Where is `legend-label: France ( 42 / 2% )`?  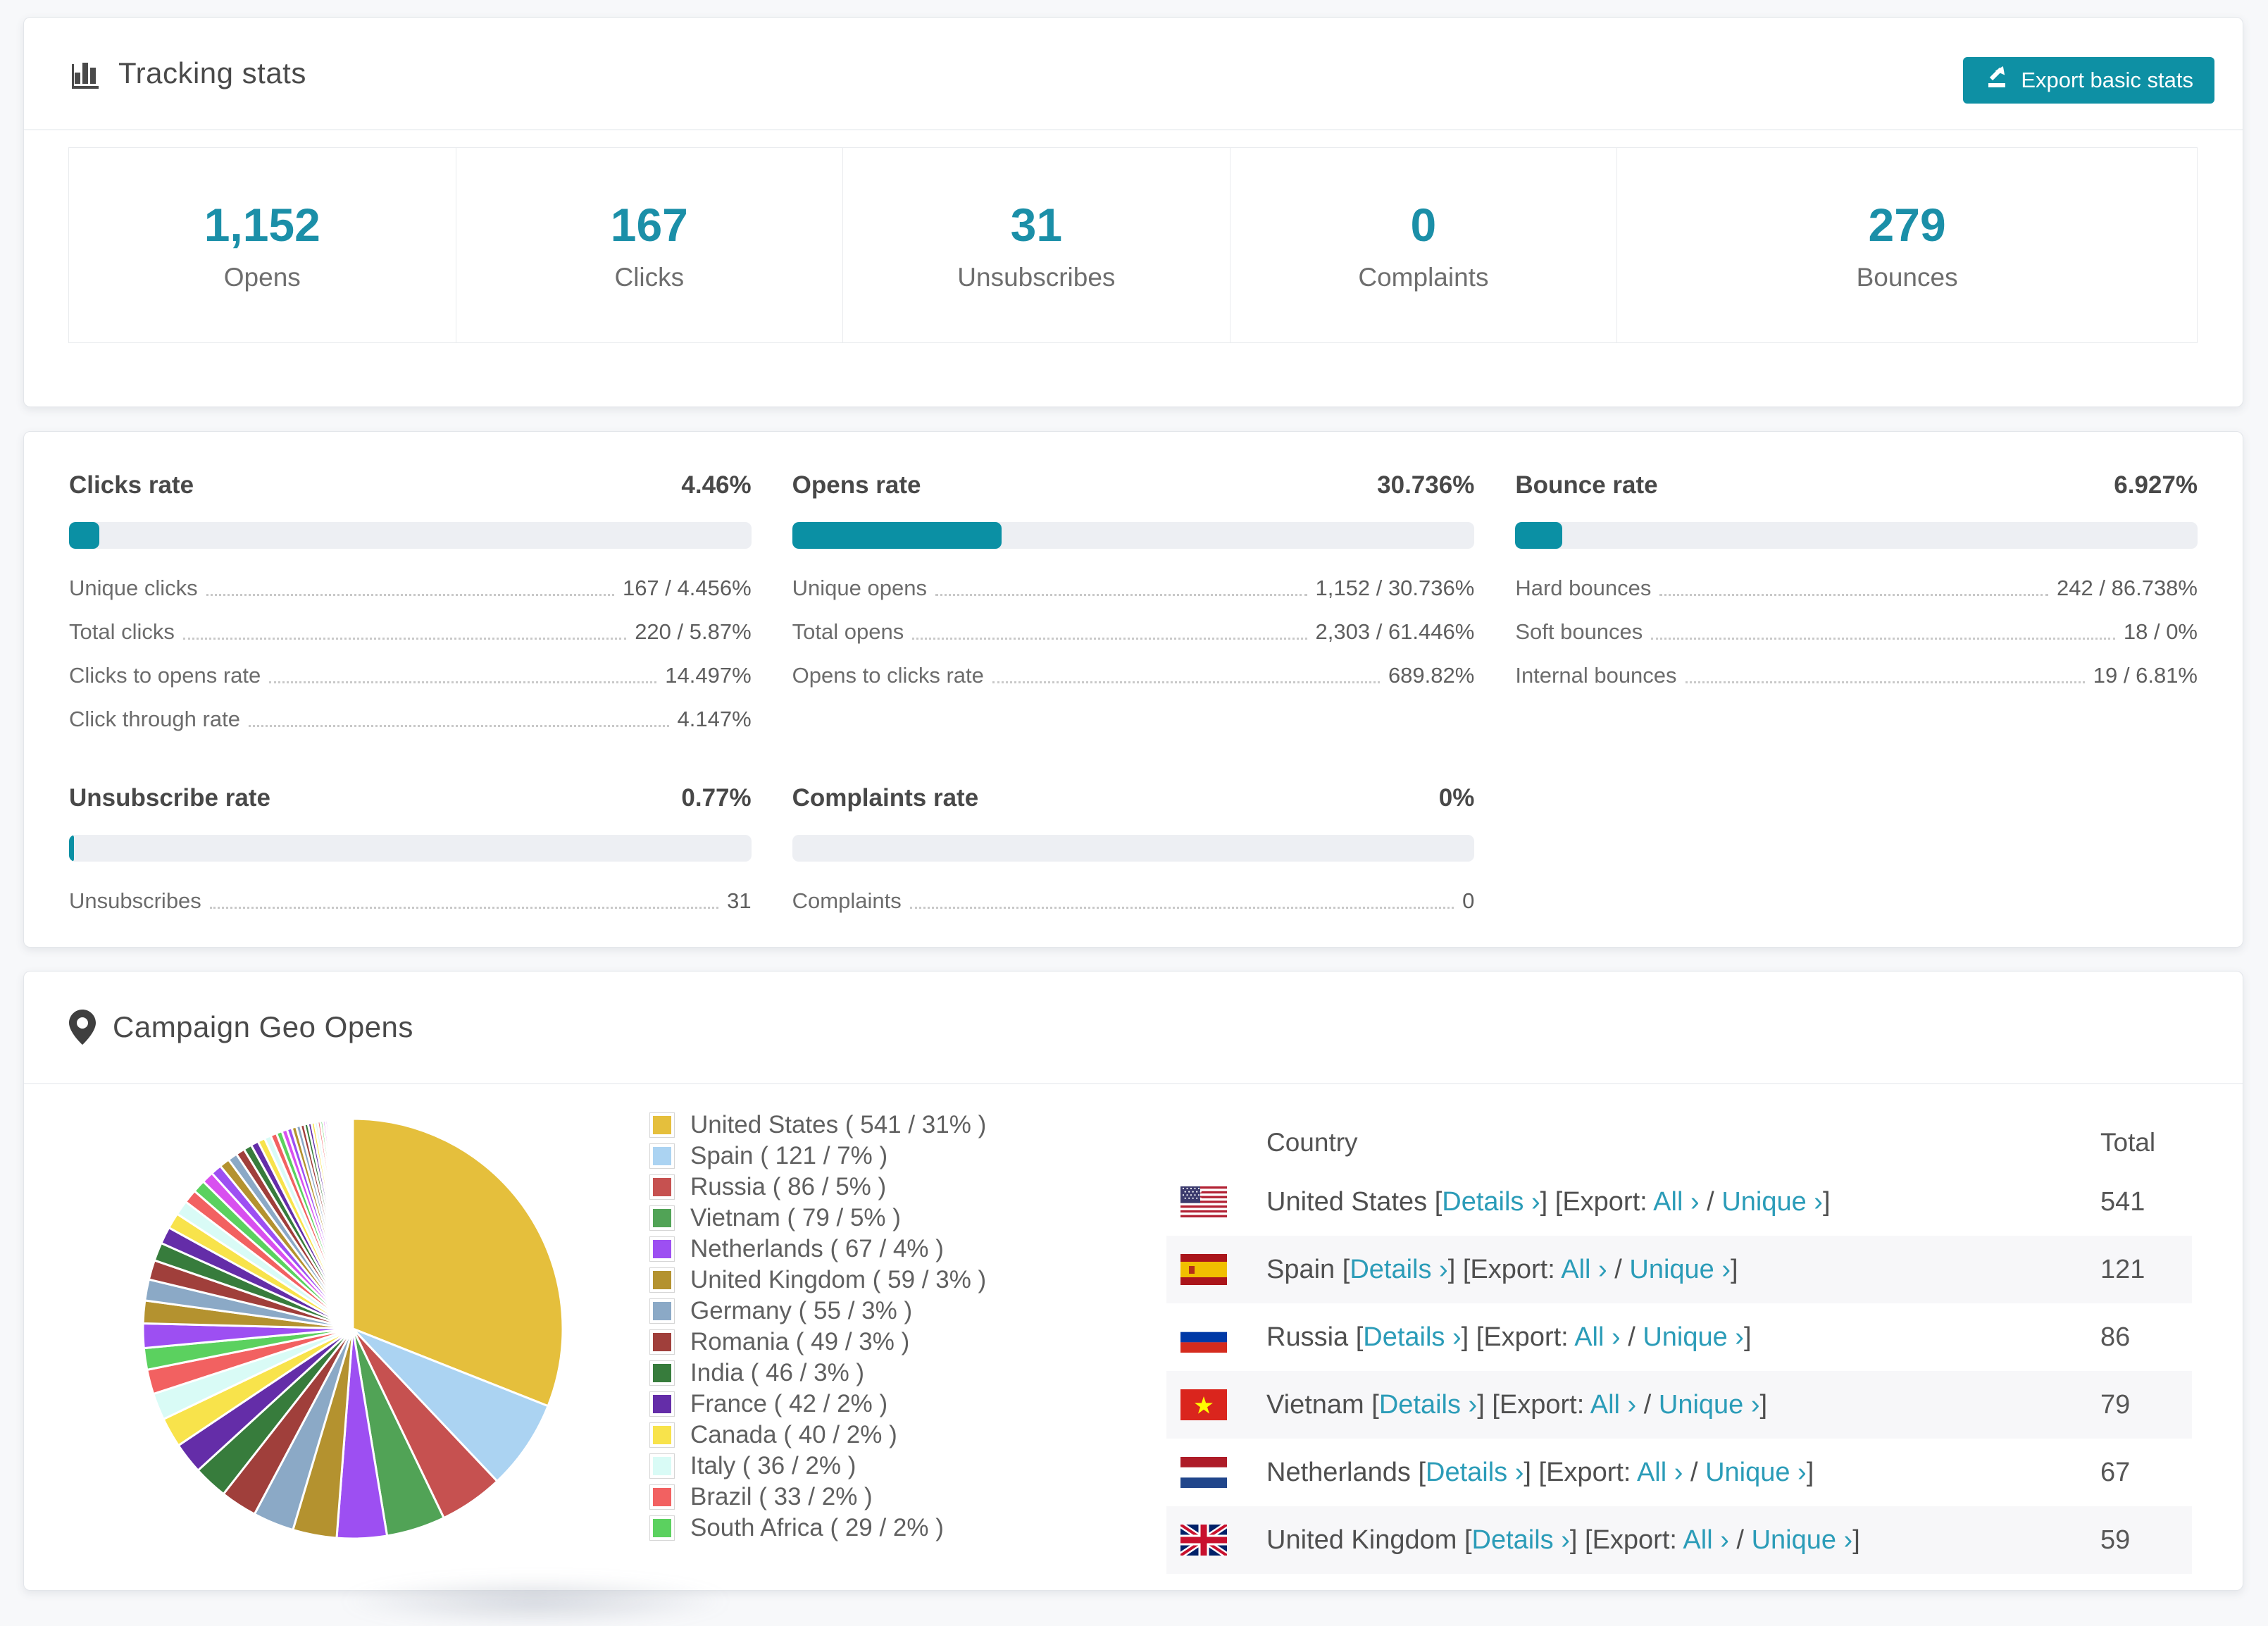 legend-label: France ( 42 / 2% ) is located at coordinates (789, 1404).